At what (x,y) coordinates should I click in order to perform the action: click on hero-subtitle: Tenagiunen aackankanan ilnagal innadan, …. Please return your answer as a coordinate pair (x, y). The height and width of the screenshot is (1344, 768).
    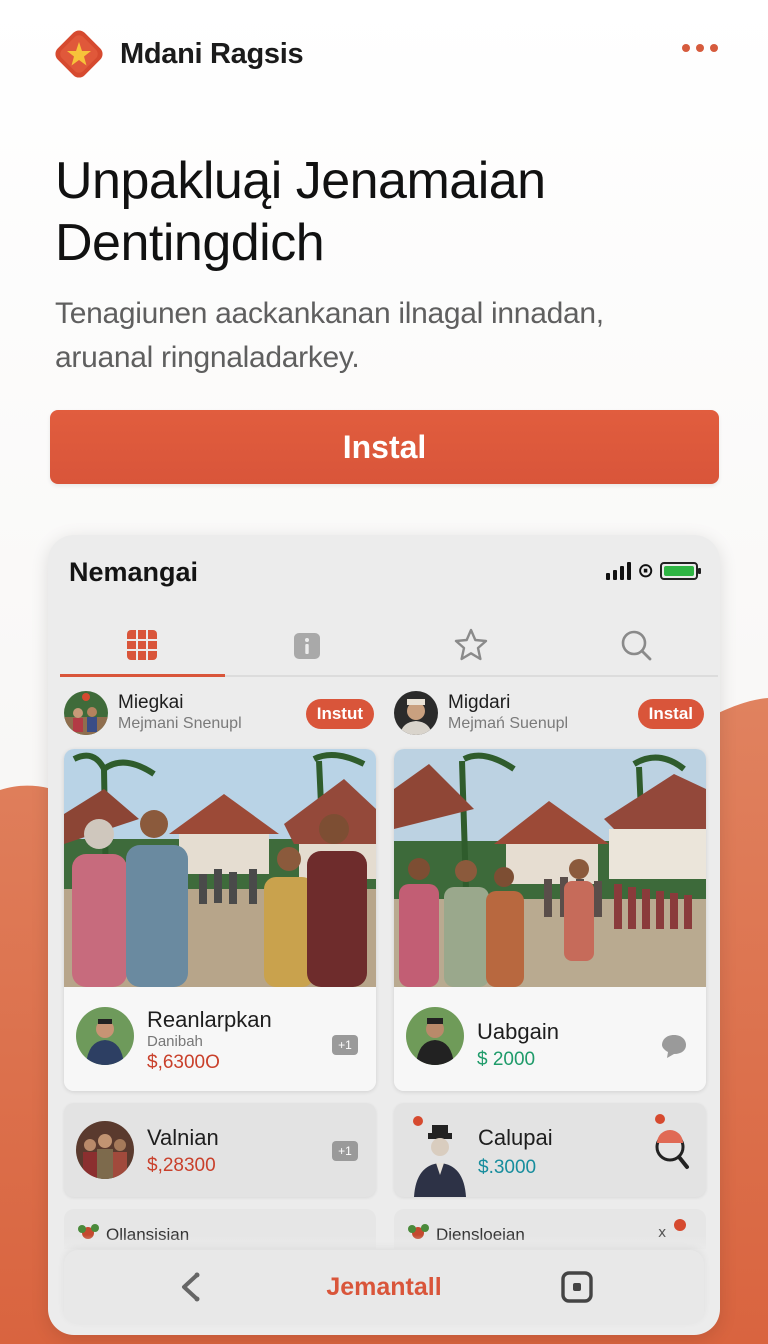
    Looking at the image, I should click on (375, 336).